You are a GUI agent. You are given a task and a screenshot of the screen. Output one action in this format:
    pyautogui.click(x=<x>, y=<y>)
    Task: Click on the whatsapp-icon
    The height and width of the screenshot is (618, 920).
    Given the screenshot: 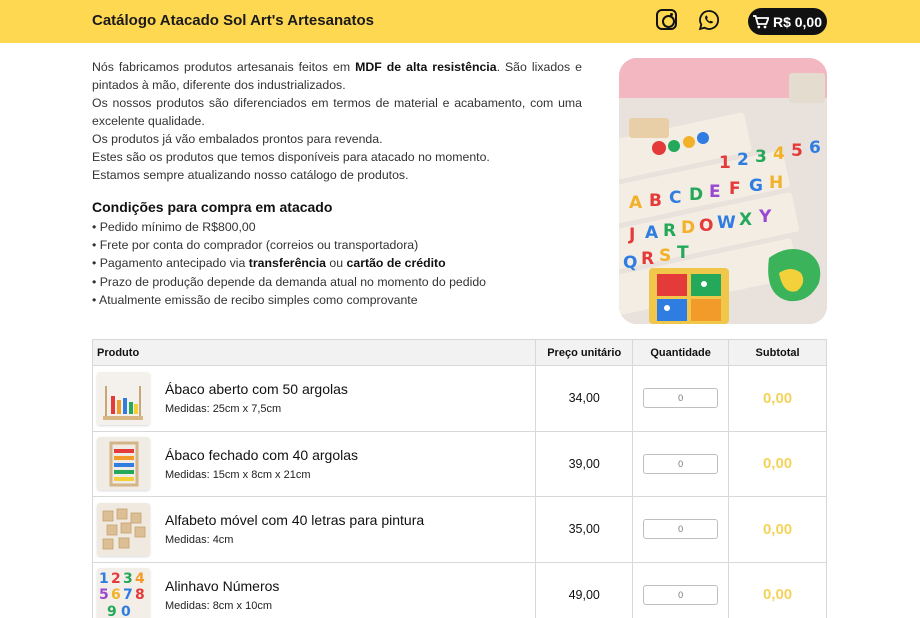 What is the action you would take?
    pyautogui.click(x=709, y=20)
    